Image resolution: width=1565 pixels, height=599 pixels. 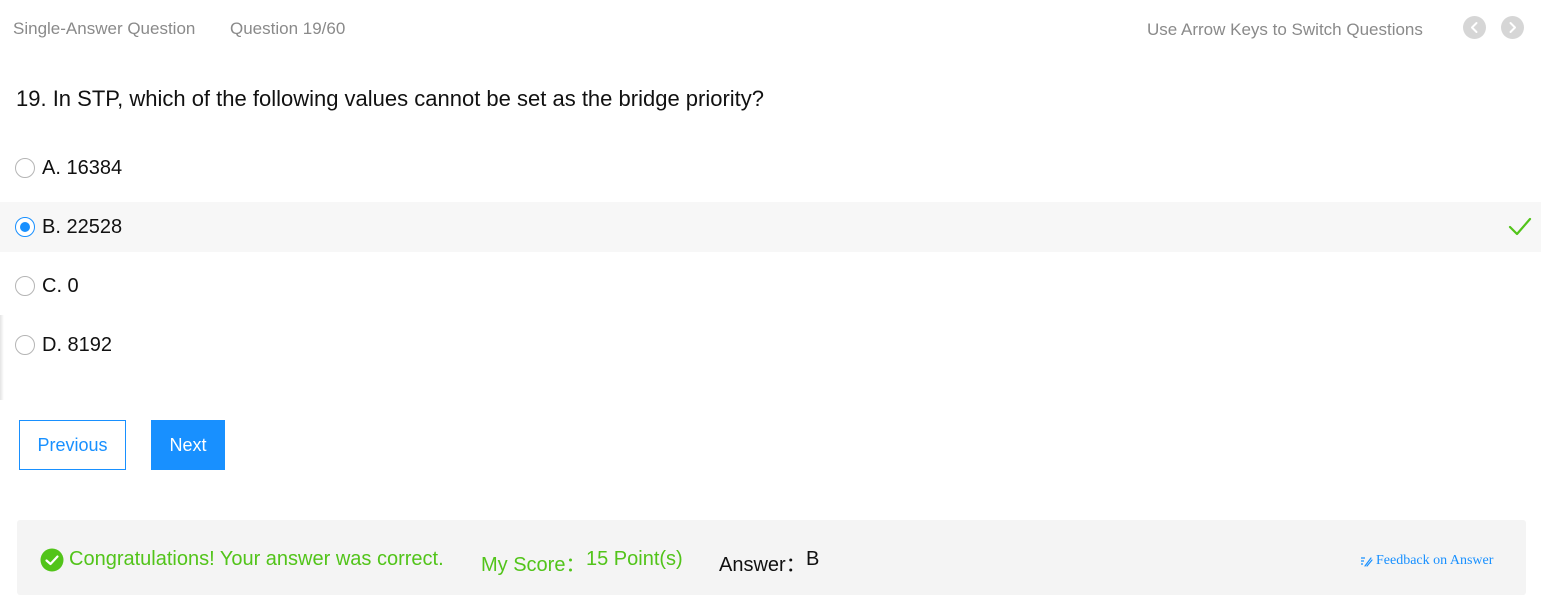 I want to click on feedback-edit-icon, so click(x=1367, y=561).